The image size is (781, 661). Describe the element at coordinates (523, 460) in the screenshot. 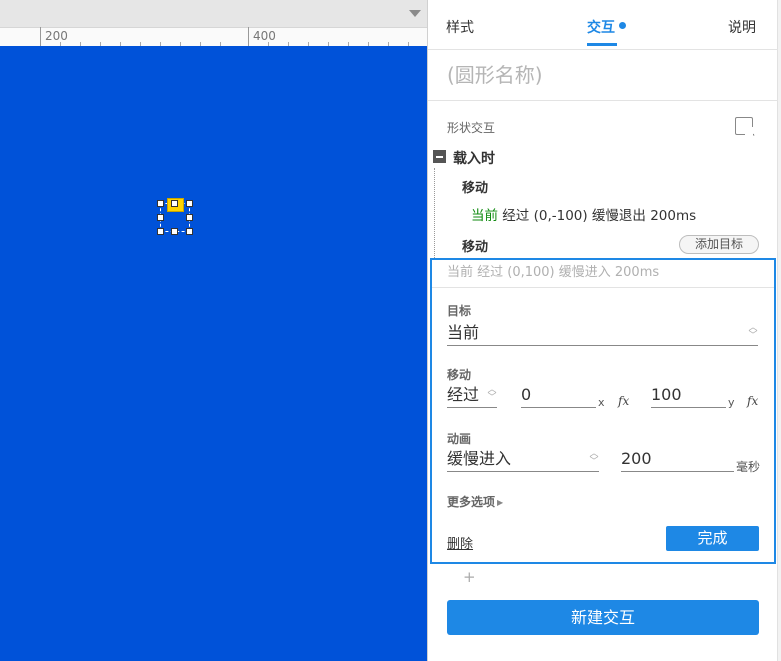

I see `animation-select: 缓慢进入 ︿ ﹀` at that location.